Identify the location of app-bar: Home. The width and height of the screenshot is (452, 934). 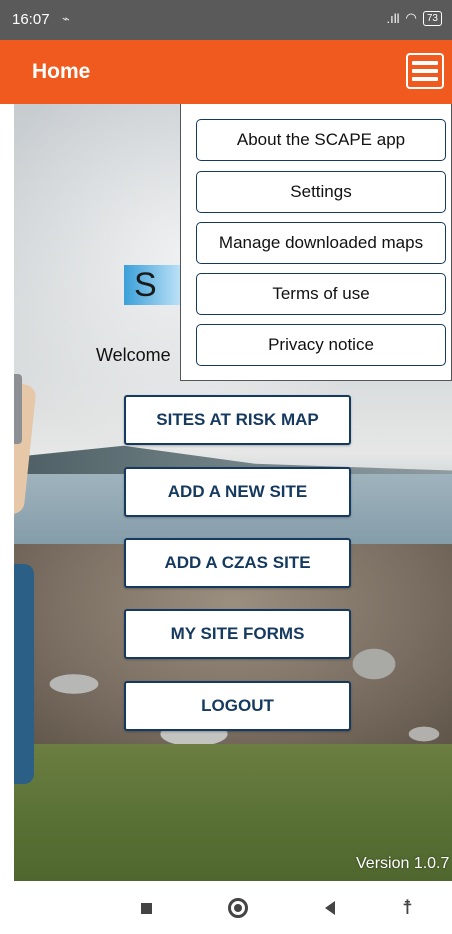
(226, 72).